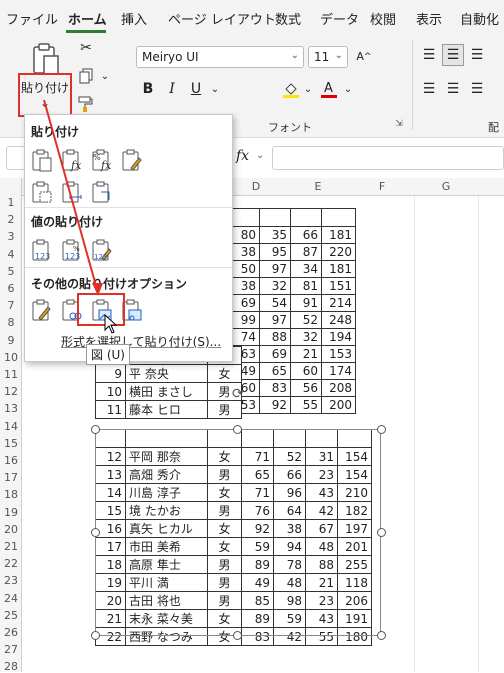  Describe the element at coordinates (11, 374) in the screenshot. I see `row-header: 11` at that location.